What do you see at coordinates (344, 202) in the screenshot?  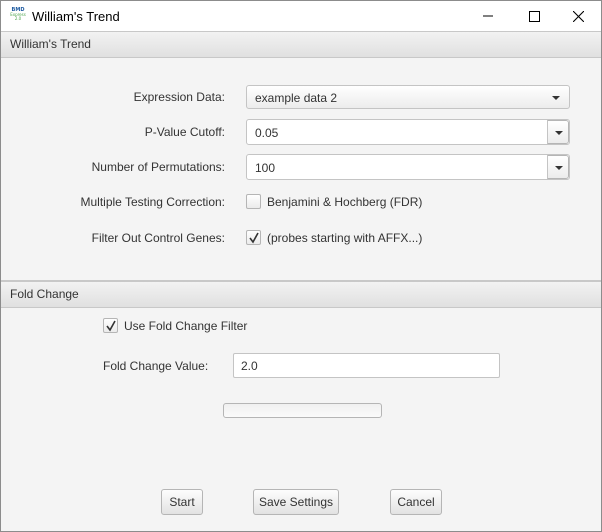 I see `mtc-option-label: Benjamini & Hochberg (FDR)` at bounding box center [344, 202].